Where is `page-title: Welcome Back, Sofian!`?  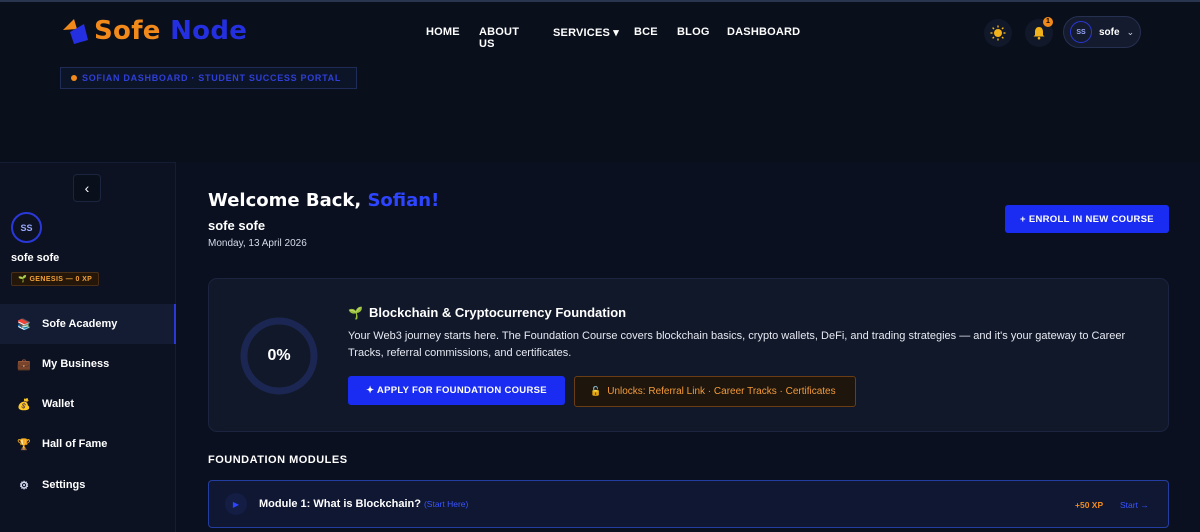
page-title: Welcome Back, Sofian! is located at coordinates (324, 200).